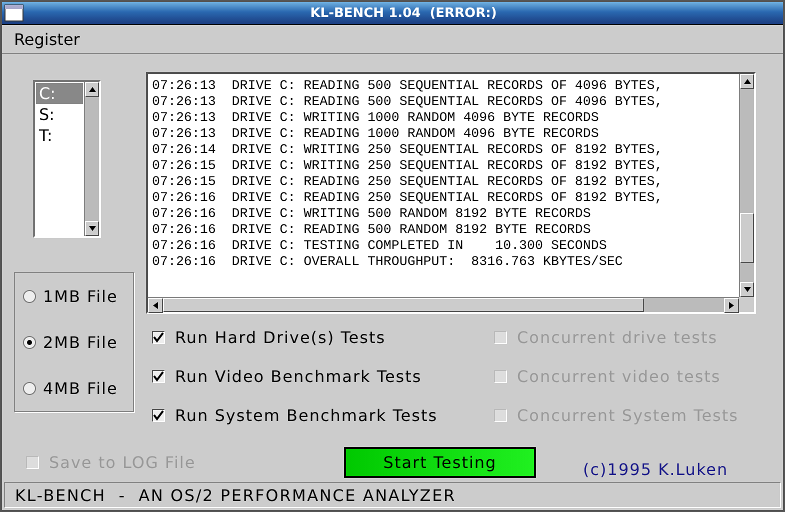 The width and height of the screenshot is (785, 512). Describe the element at coordinates (280, 337) in the screenshot. I see `checkbox-label: Run Hard Drive(s) Tests` at that location.